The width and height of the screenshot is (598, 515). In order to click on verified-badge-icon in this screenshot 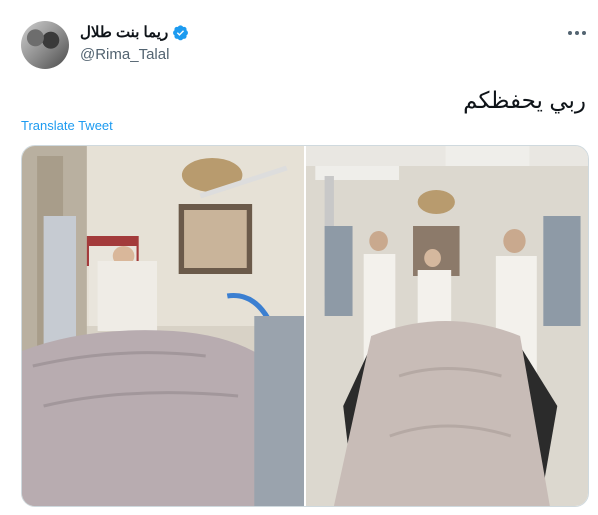, I will do `click(181, 32)`.